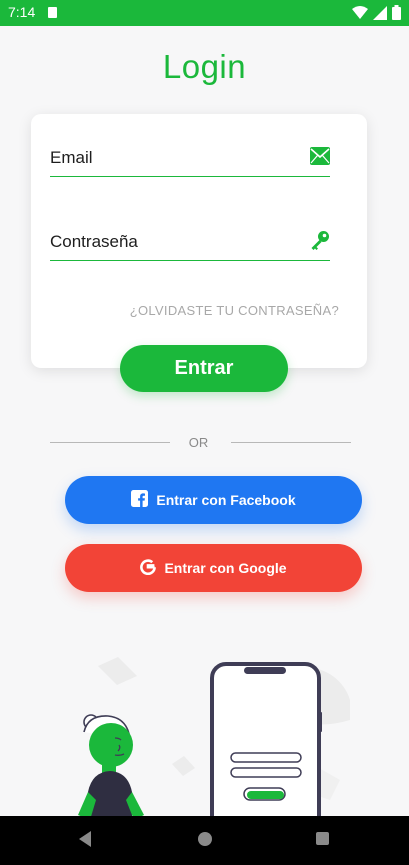 This screenshot has height=865, width=409. I want to click on mail-icon, so click(320, 158).